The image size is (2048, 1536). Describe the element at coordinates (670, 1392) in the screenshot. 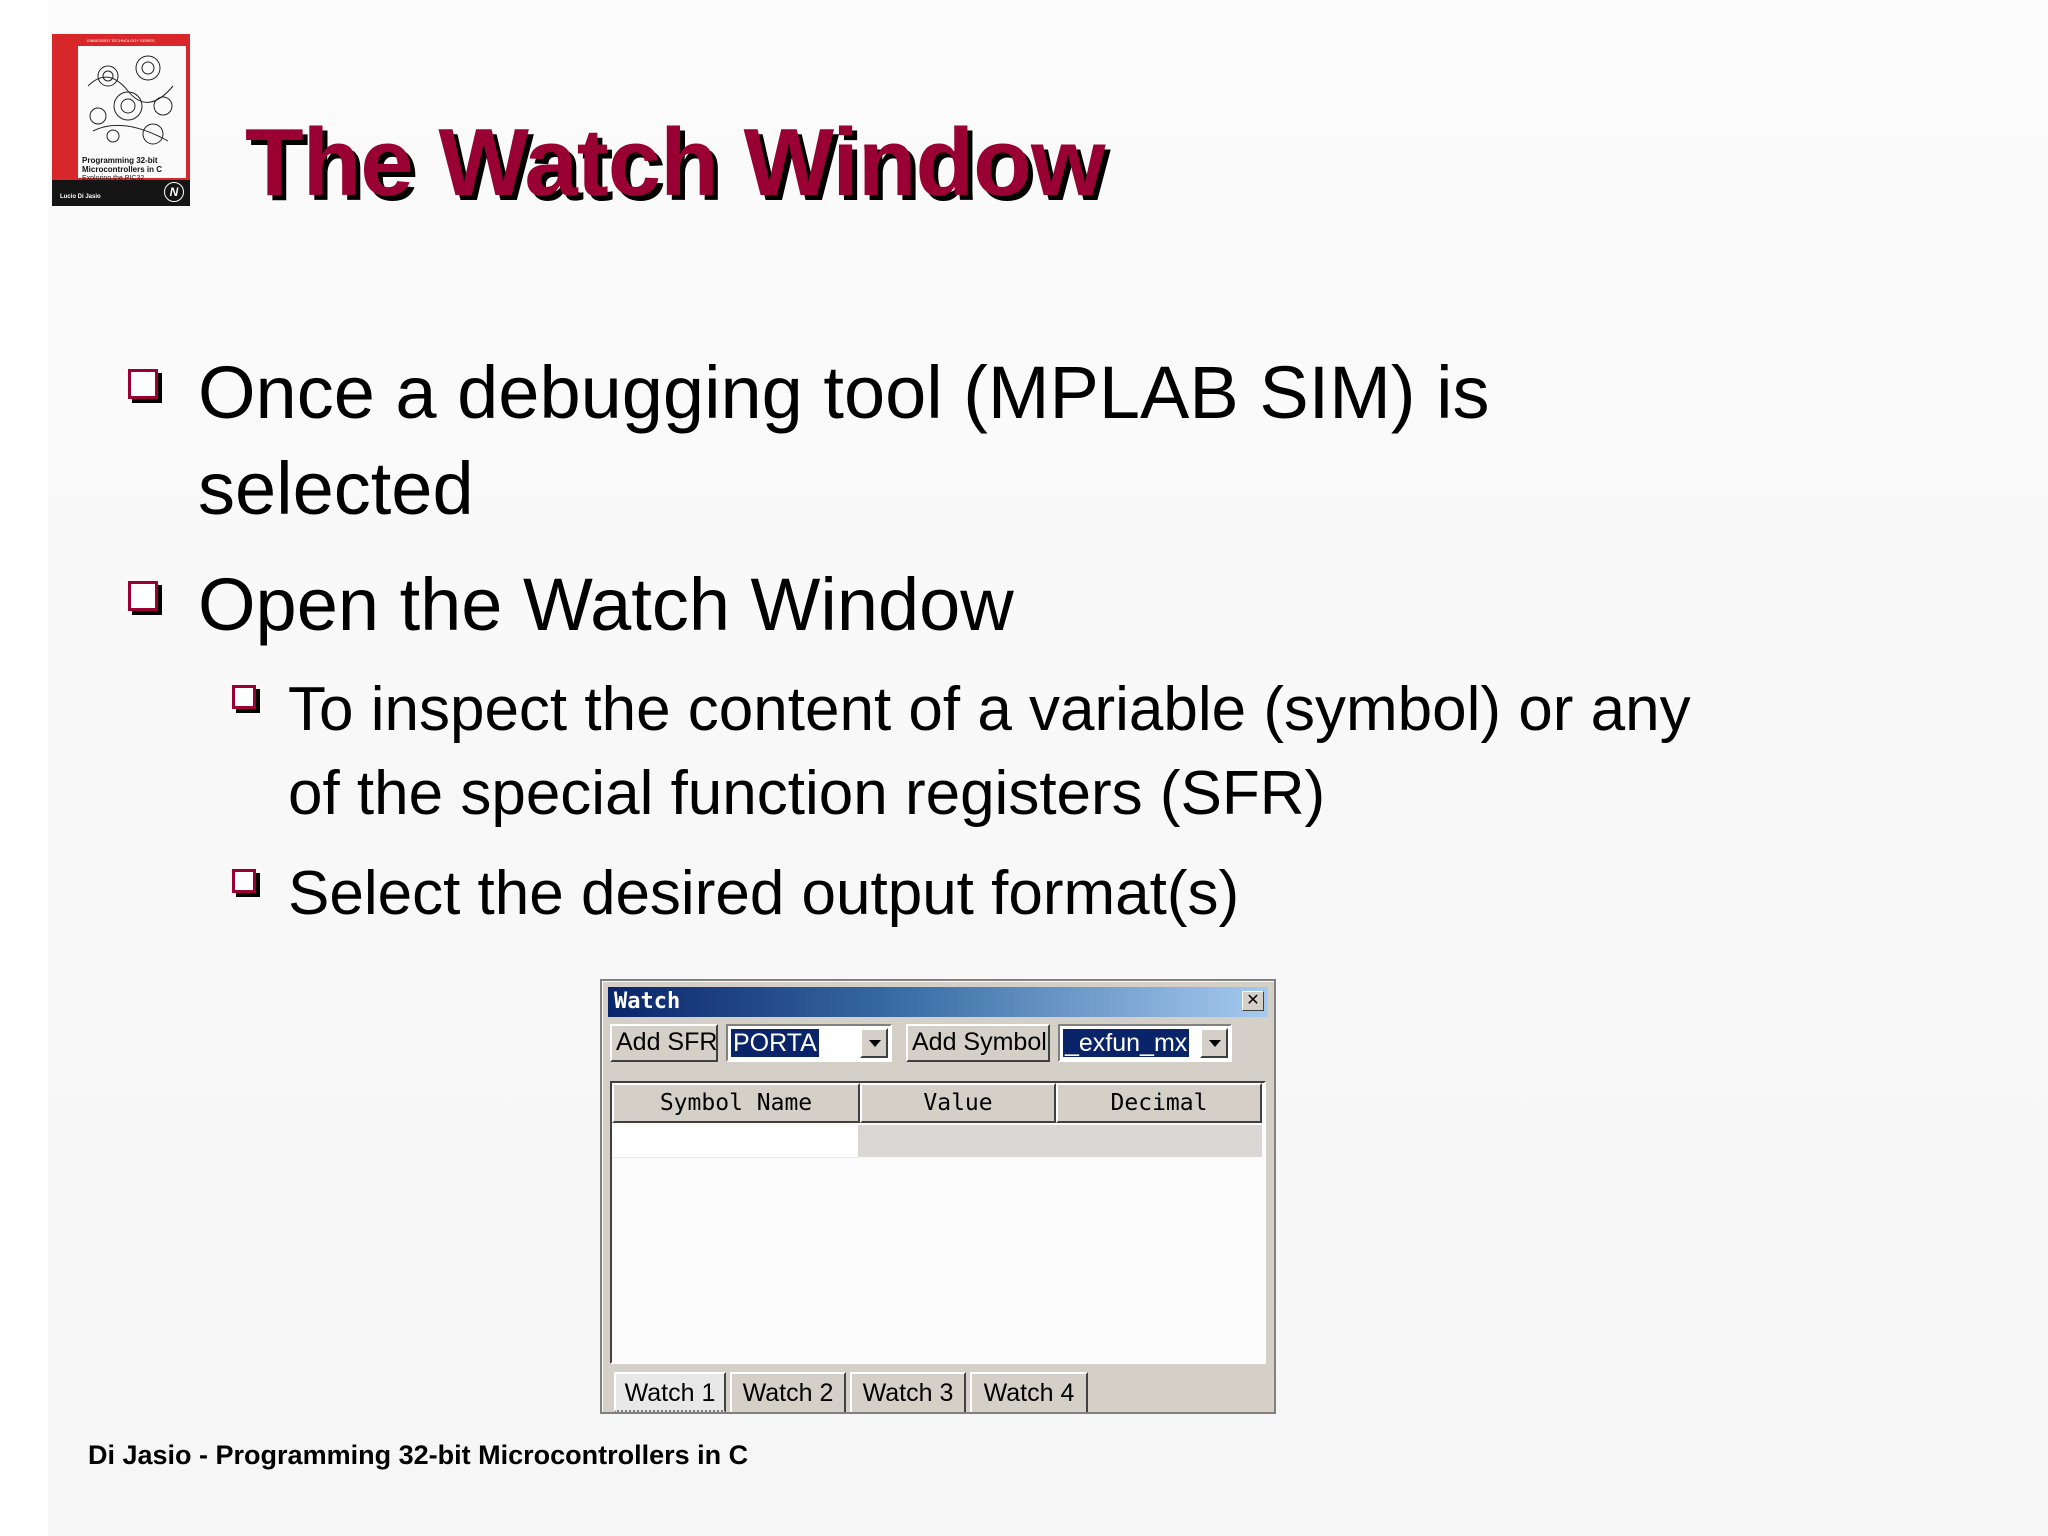

I see `tab-watch-1: Watch 1` at that location.